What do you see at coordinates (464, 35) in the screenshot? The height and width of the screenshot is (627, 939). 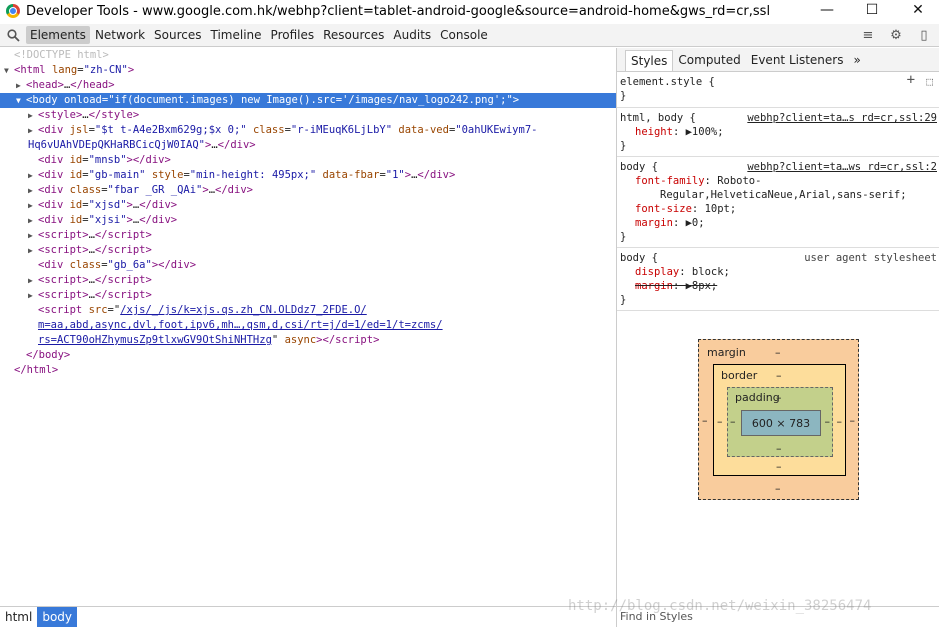 I see `tab-console: Console` at bounding box center [464, 35].